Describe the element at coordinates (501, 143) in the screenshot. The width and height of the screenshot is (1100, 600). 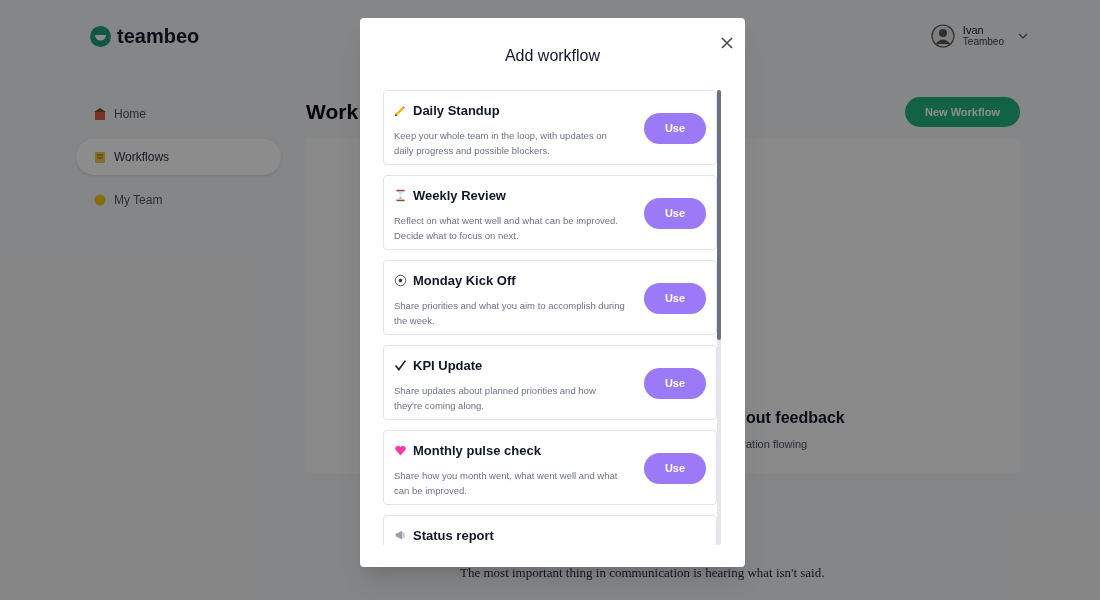
I see `workflow-description: Keep your whole team in the loop, with updates on daily progress and possible blockers.` at that location.